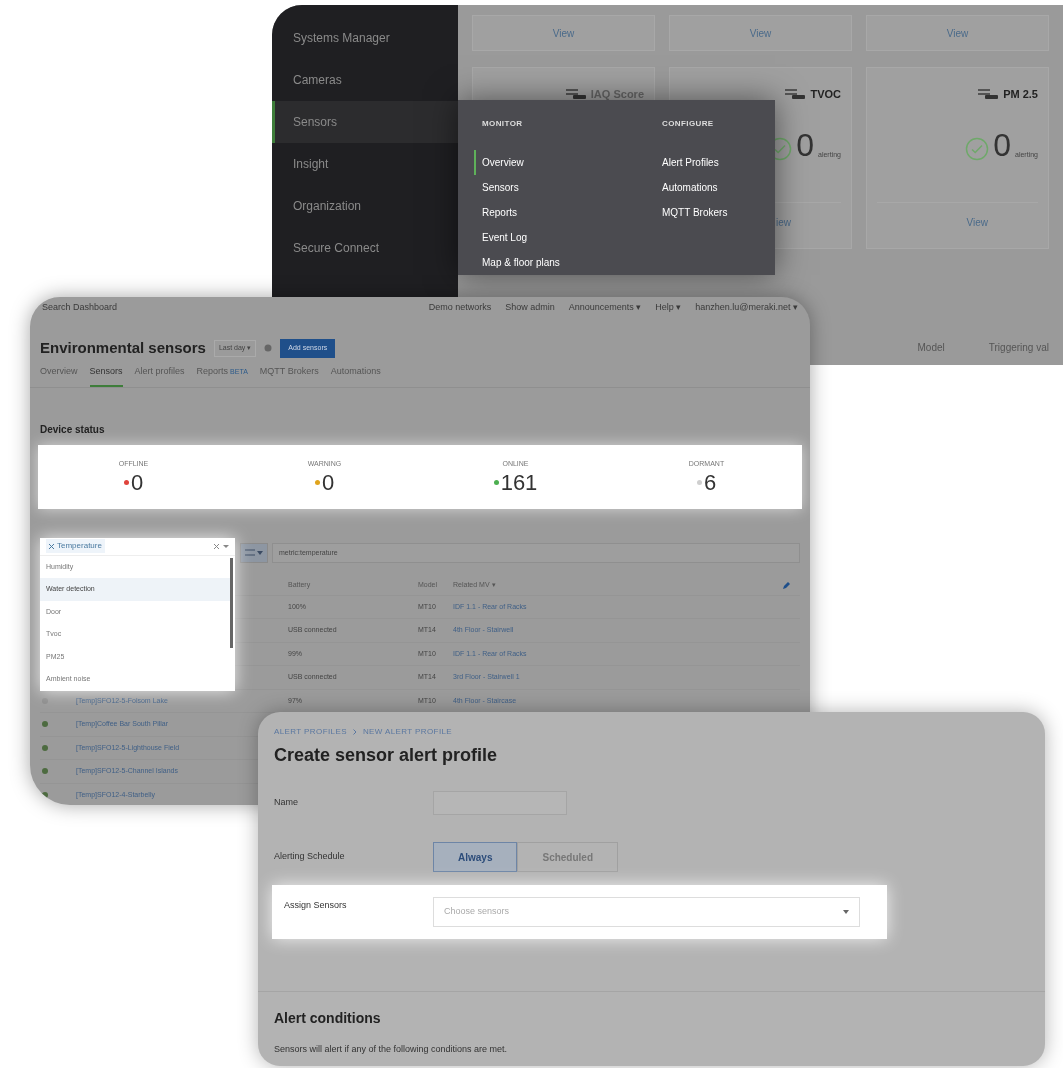 The height and width of the screenshot is (1068, 1063). What do you see at coordinates (228, 308) in the screenshot?
I see `search-field: Search Dashboard` at bounding box center [228, 308].